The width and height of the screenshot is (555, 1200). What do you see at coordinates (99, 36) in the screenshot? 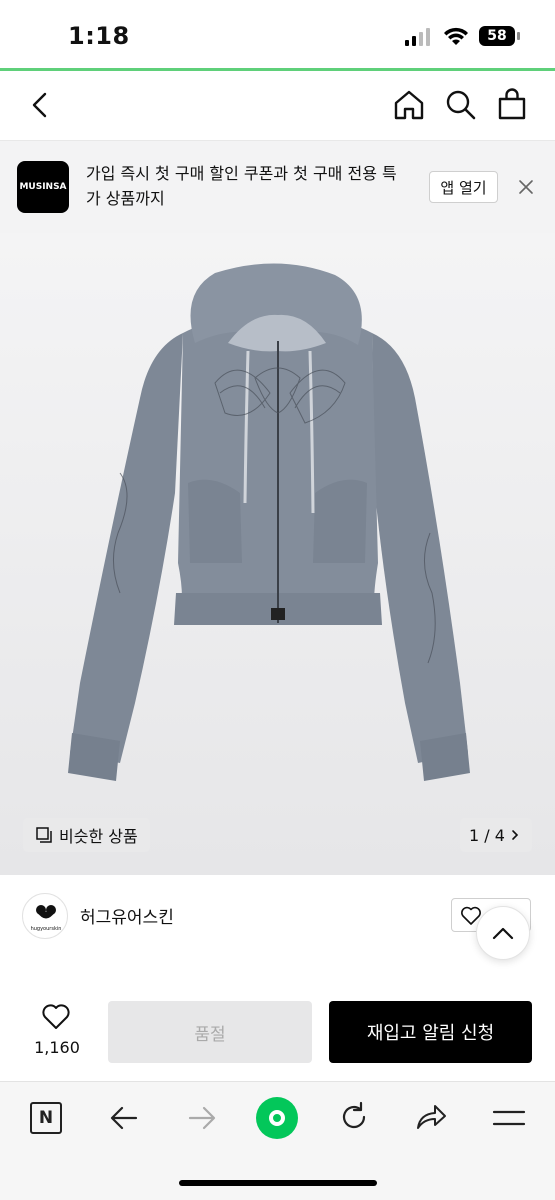
I see `status-time: 1:18` at bounding box center [99, 36].